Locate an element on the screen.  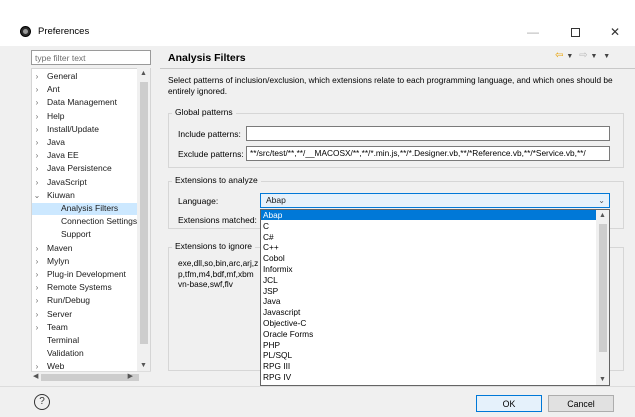
maximize-button is located at coordinates (575, 32).